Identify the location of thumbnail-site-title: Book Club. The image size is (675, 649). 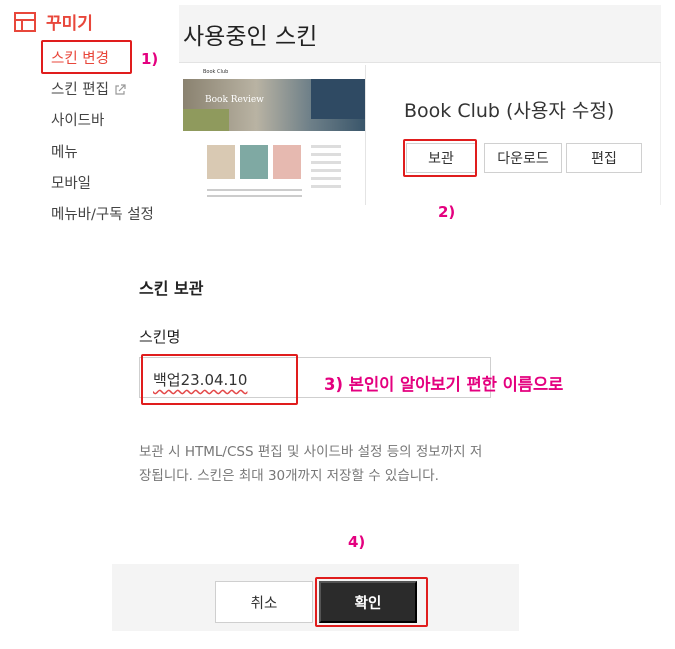
(216, 72).